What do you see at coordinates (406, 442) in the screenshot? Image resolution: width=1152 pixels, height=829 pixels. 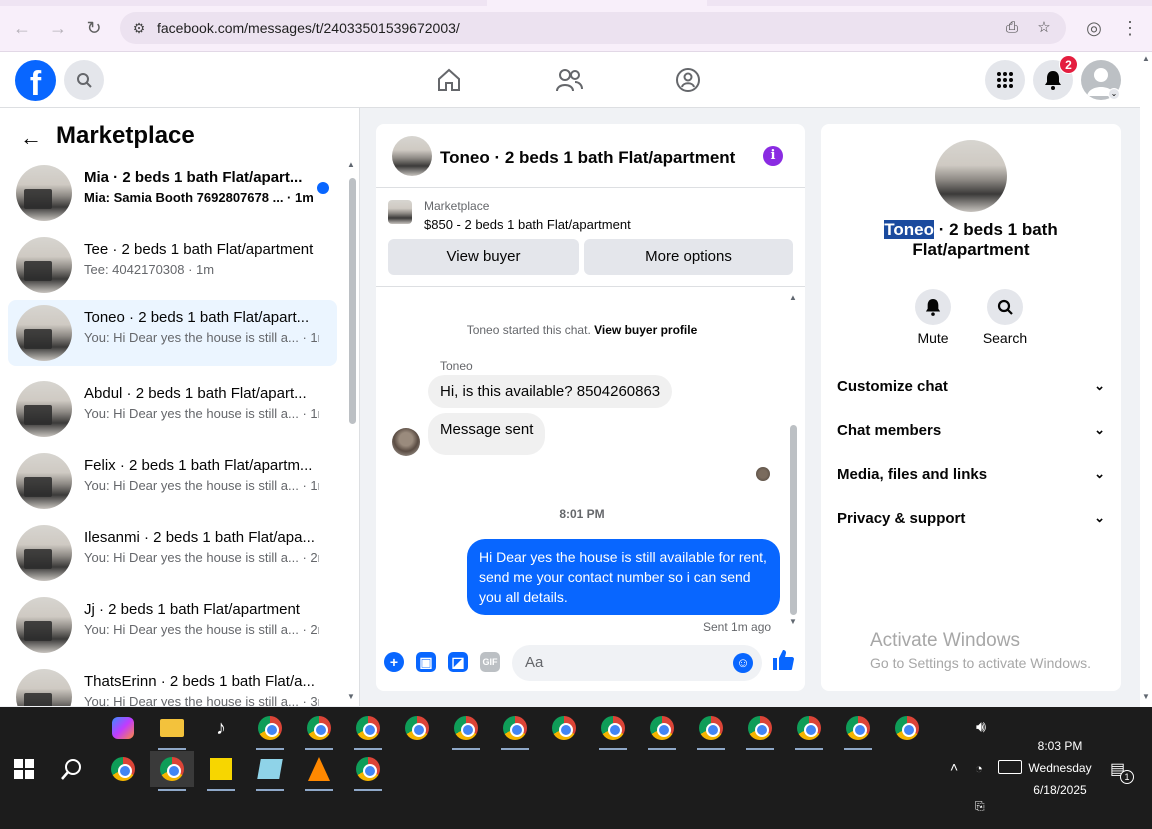 I see `sender-avatar` at bounding box center [406, 442].